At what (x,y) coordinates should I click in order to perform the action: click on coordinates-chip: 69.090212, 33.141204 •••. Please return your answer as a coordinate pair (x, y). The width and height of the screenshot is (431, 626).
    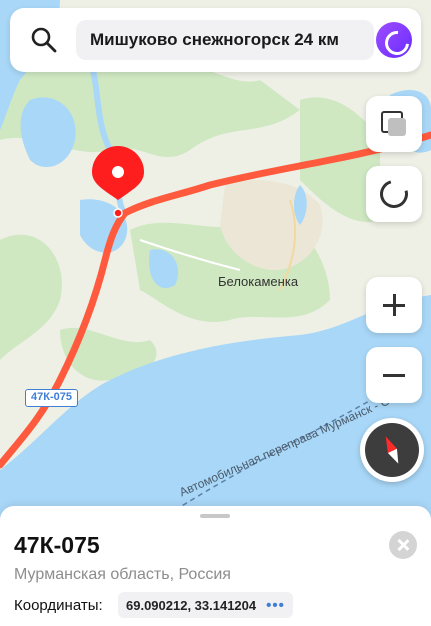
    Looking at the image, I should click on (205, 605).